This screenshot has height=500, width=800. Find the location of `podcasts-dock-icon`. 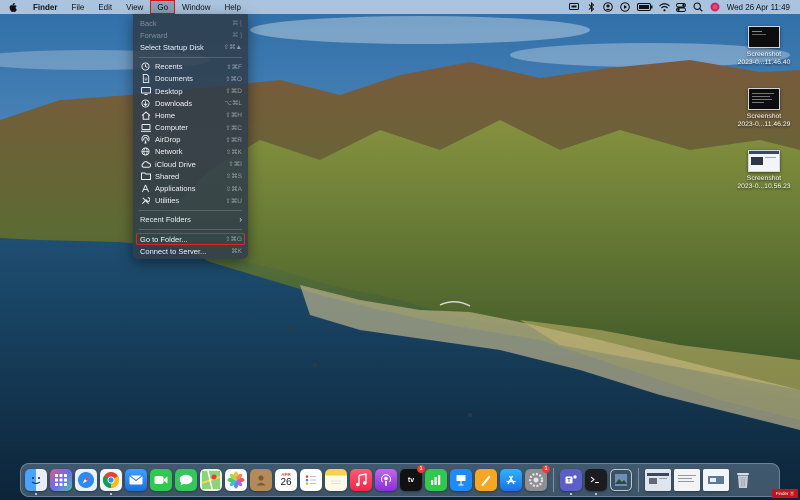

podcasts-dock-icon is located at coordinates (386, 480).